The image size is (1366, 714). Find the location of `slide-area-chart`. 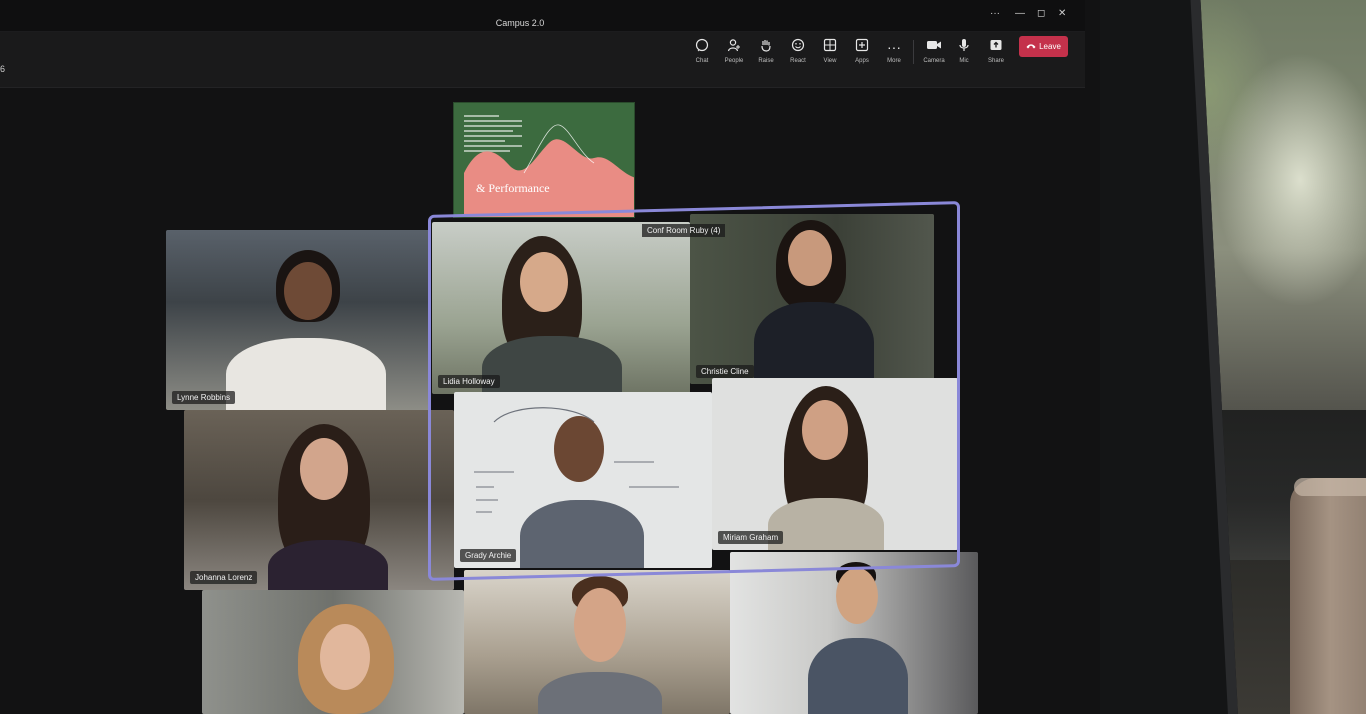

slide-area-chart is located at coordinates (549, 170).